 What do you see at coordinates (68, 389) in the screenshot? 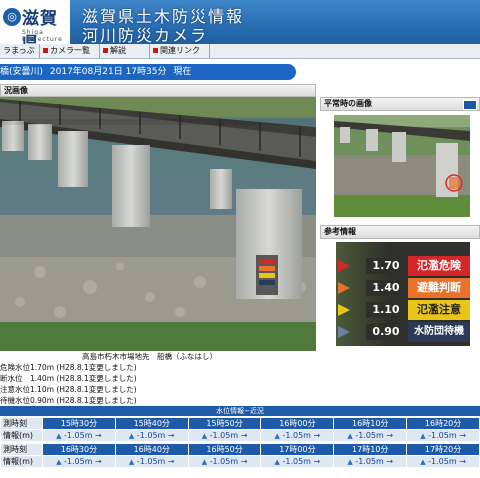
I see `level-note-caution: 注意水位1.10m (H28.8.1変更しました)` at bounding box center [68, 389].